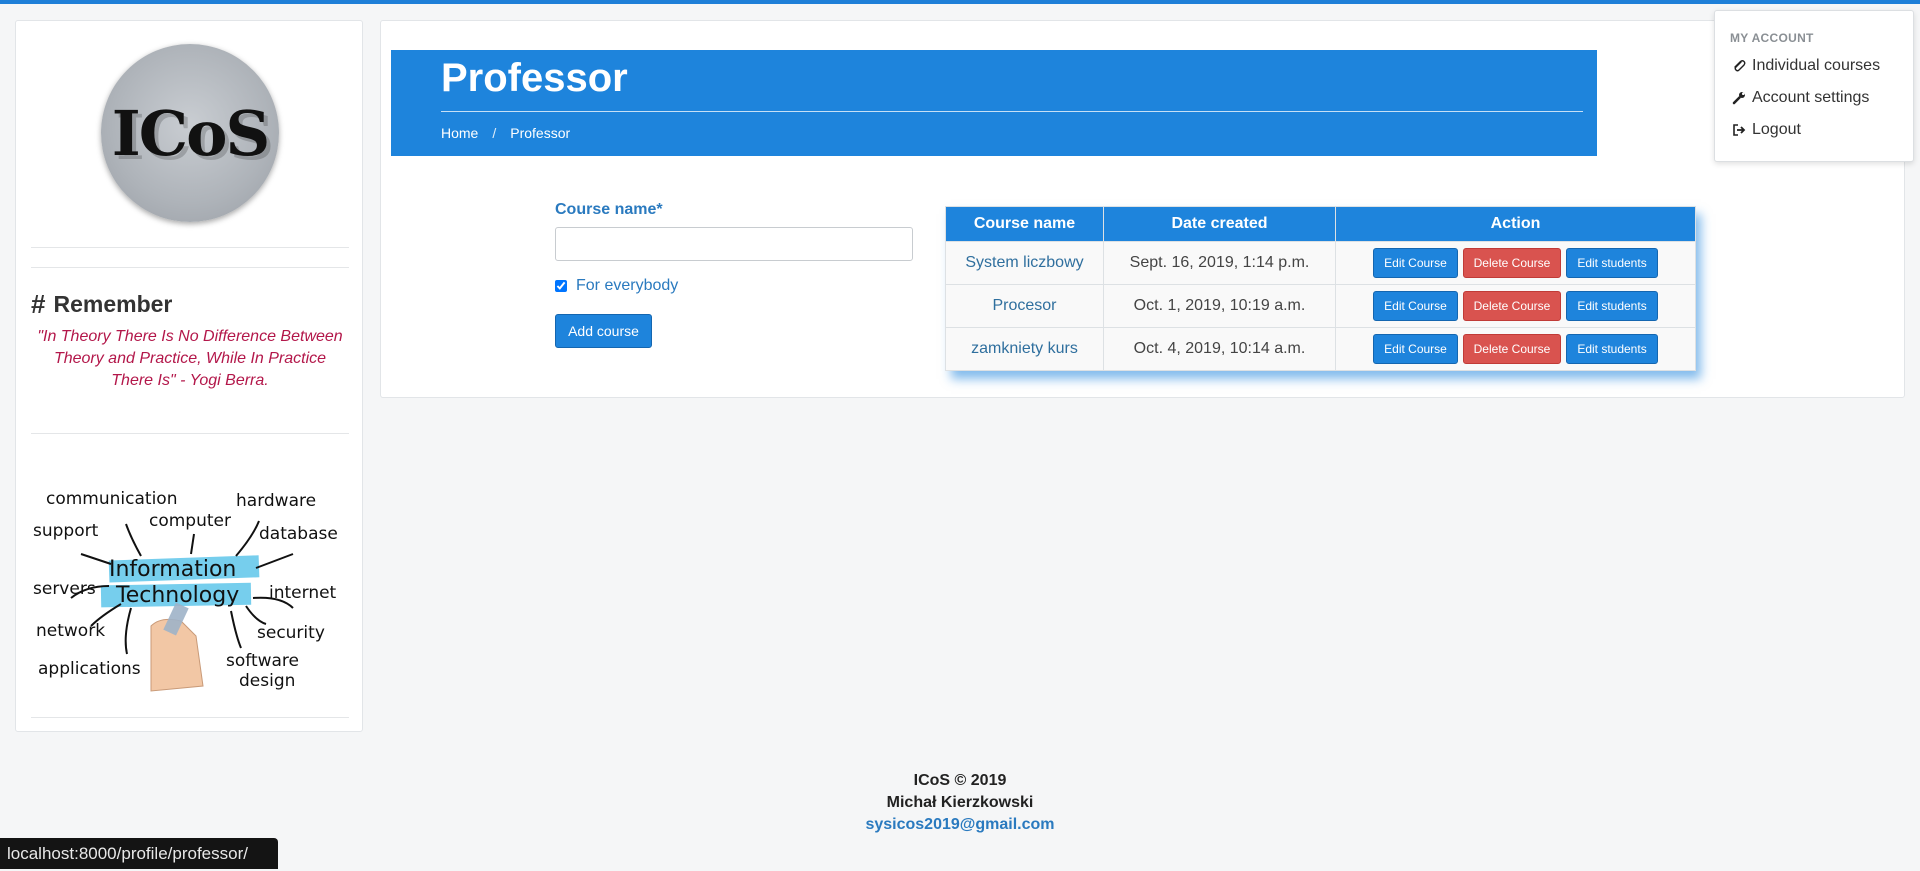  Describe the element at coordinates (960, 2) in the screenshot. I see `top-accent-line` at that location.